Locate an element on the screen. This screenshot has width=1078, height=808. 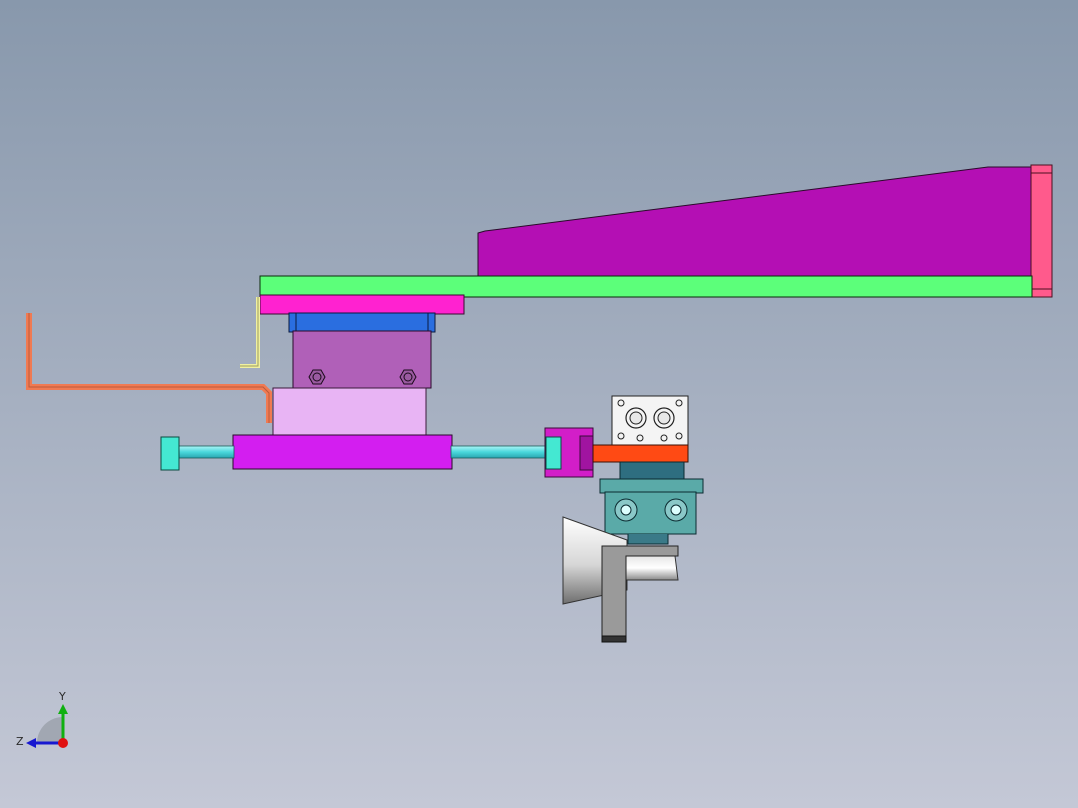
z-axis-arrow-icon is located at coordinates (31, 743).